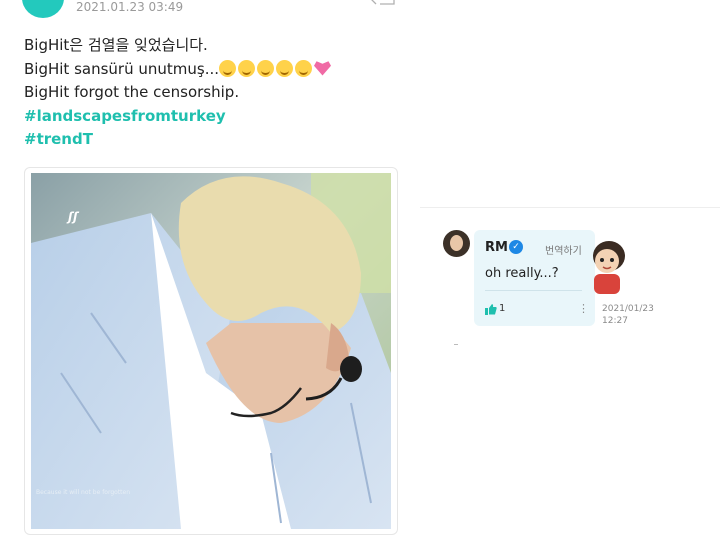 Image resolution: width=720 pixels, height=551 pixels. What do you see at coordinates (496, 247) in the screenshot?
I see `comment-author: RM` at bounding box center [496, 247].